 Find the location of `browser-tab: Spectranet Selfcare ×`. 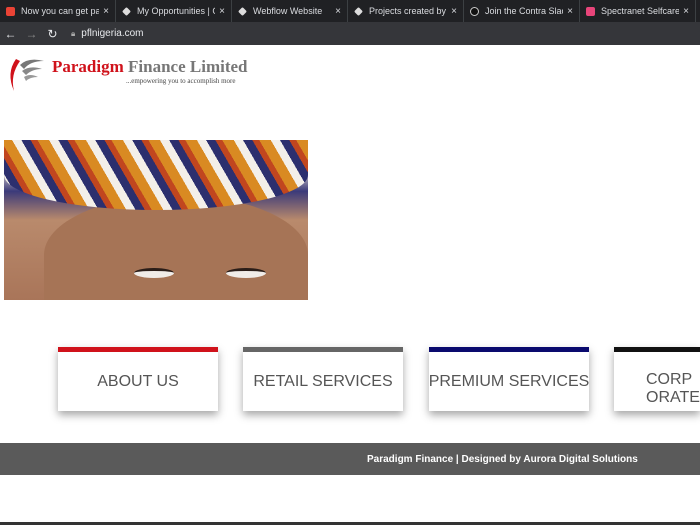

browser-tab: Spectranet Selfcare × is located at coordinates (638, 11).